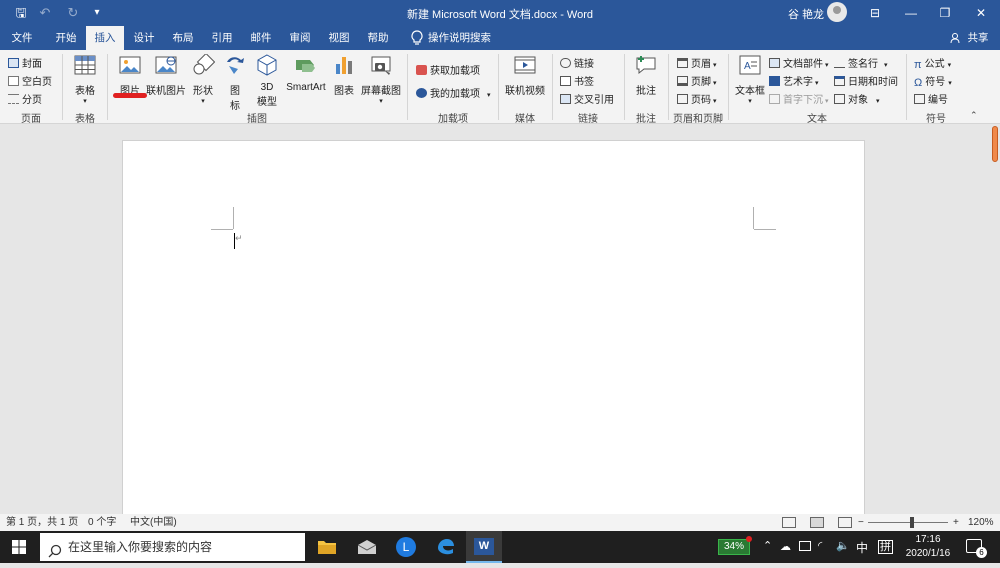 Image resolution: width=1000 pixels, height=568 pixels. What do you see at coordinates (367, 547) in the screenshot?
I see `mail-icon` at bounding box center [367, 547].